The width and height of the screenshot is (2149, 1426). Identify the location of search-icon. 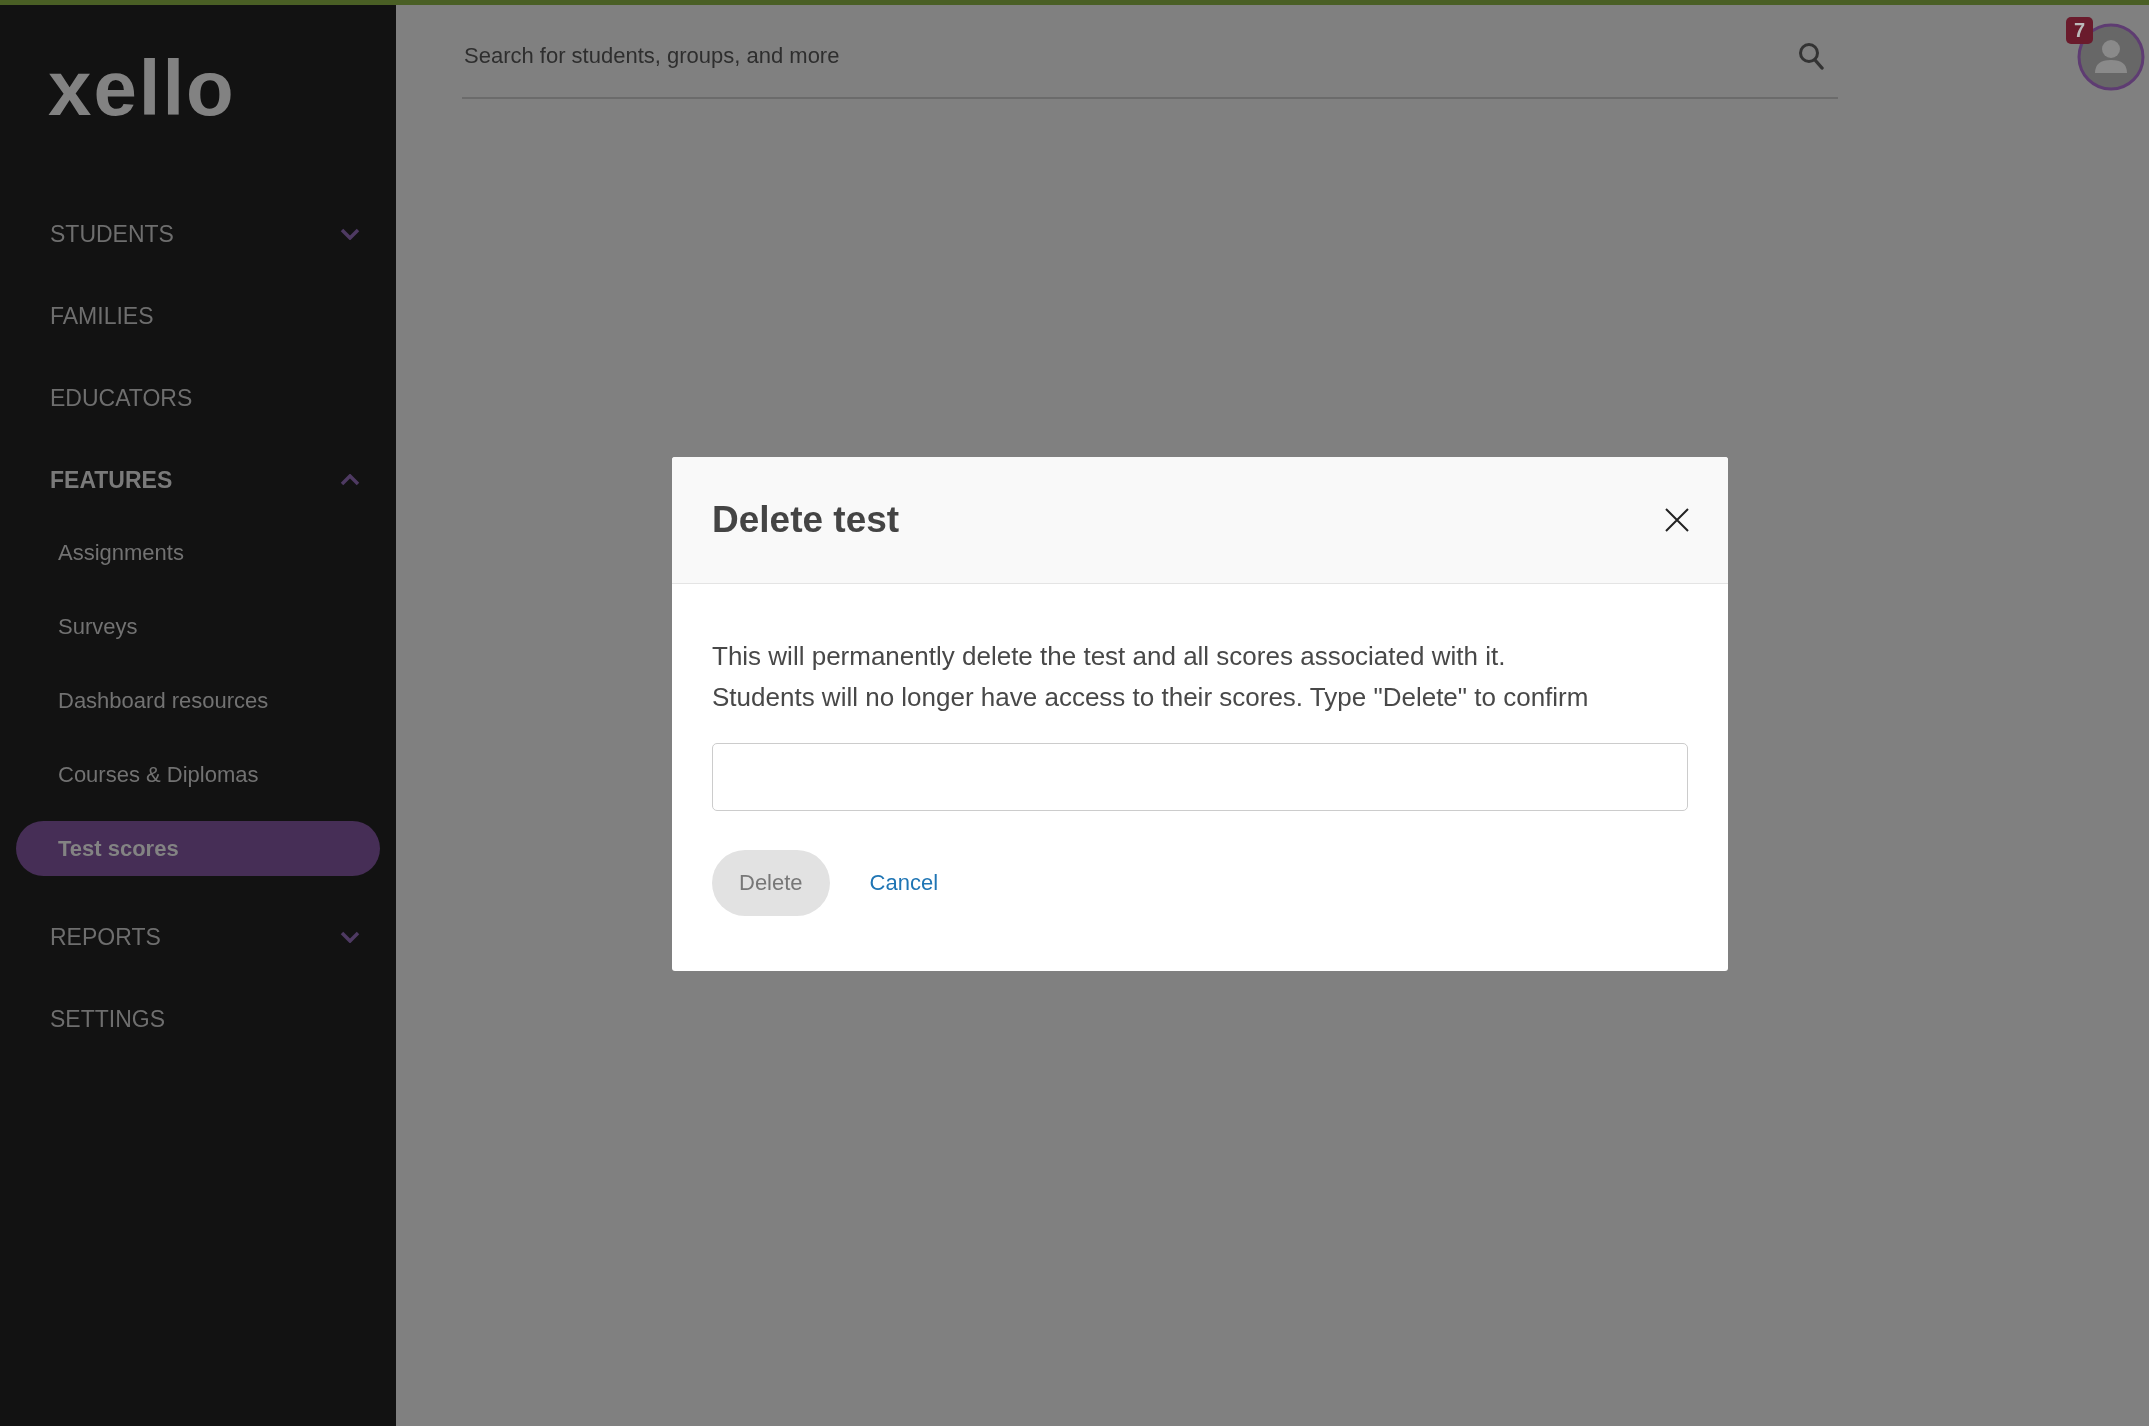
(1811, 56).